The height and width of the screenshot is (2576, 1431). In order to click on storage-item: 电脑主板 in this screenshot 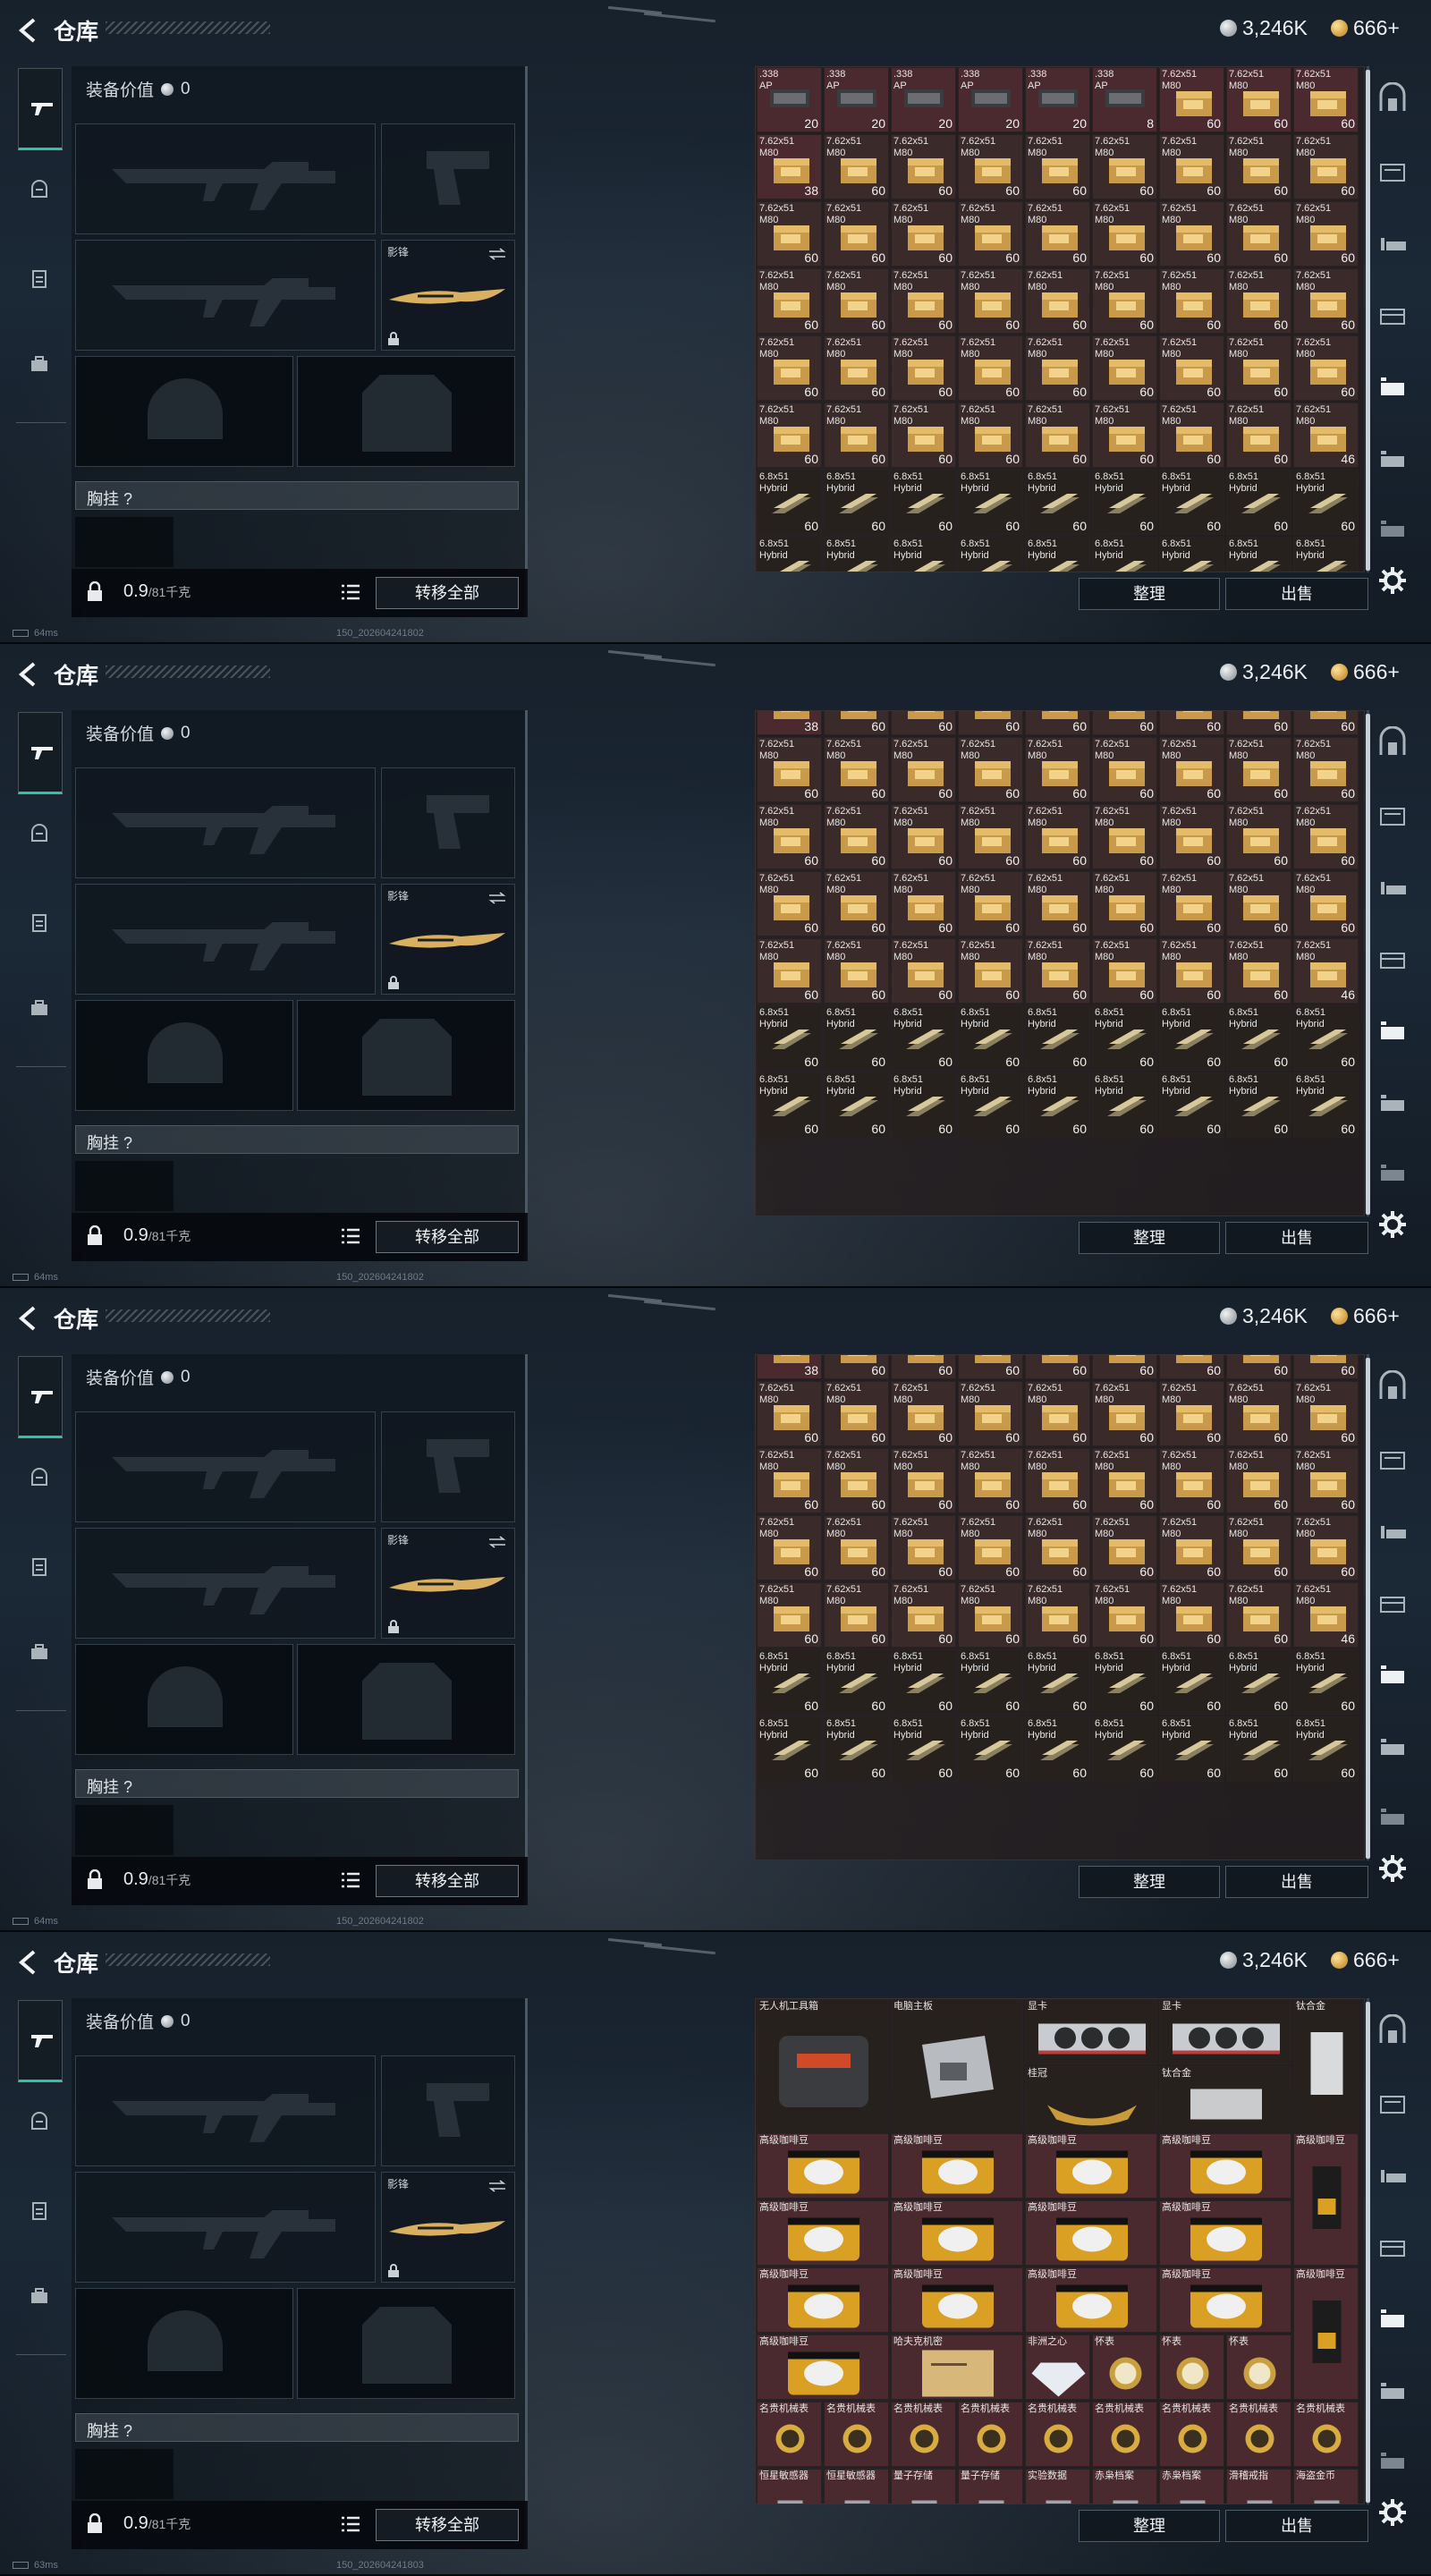, I will do `click(957, 2065)`.